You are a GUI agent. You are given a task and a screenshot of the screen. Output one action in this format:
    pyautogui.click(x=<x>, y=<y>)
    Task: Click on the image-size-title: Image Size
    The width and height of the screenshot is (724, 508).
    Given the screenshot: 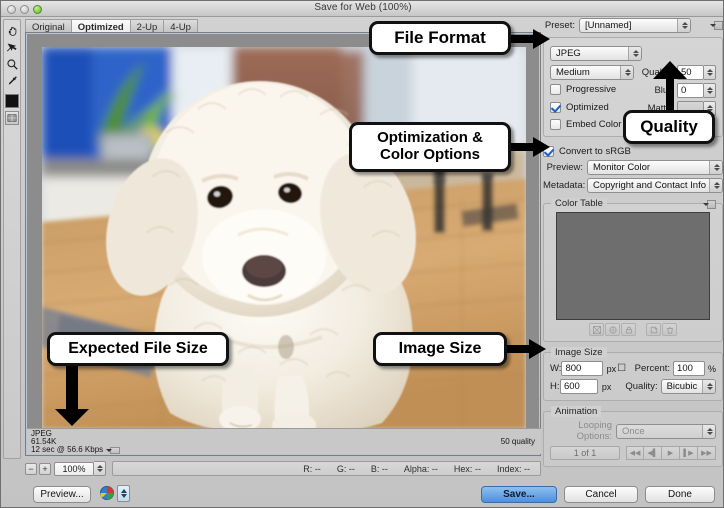 What is the action you would take?
    pyautogui.click(x=579, y=352)
    